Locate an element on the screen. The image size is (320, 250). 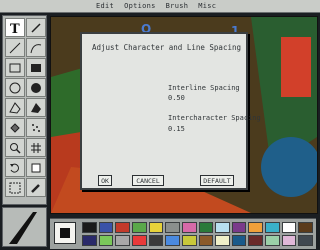
rectangle-tool is located at coordinates (15, 67).